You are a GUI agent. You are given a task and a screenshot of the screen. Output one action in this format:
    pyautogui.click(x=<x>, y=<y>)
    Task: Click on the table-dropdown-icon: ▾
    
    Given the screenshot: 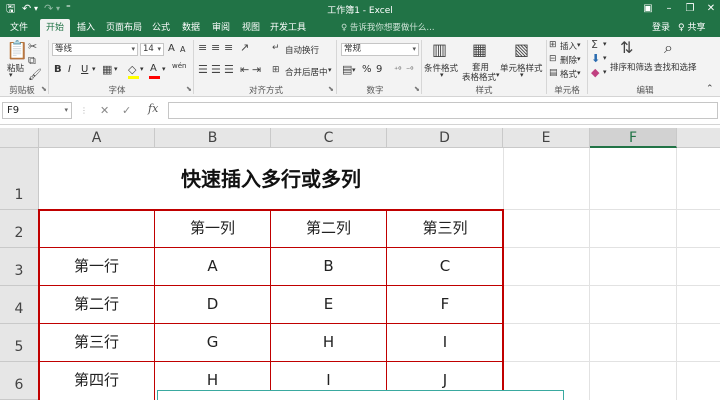 What is the action you would take?
    pyautogui.click(x=498, y=75)
    